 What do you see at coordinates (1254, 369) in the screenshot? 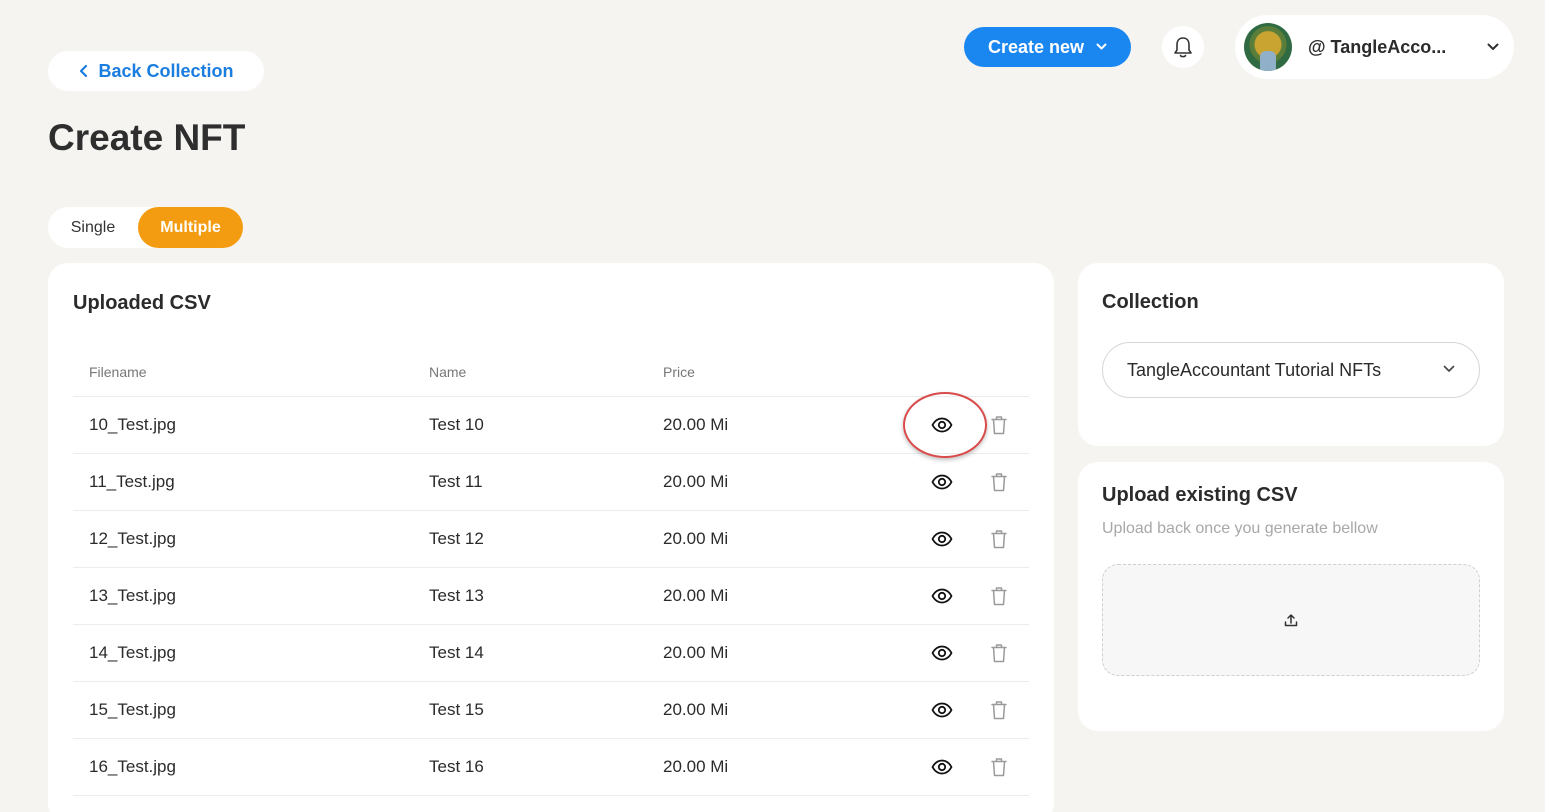
I see `collection-selected-value: TangleAccountant Tutorial NFTs` at bounding box center [1254, 369].